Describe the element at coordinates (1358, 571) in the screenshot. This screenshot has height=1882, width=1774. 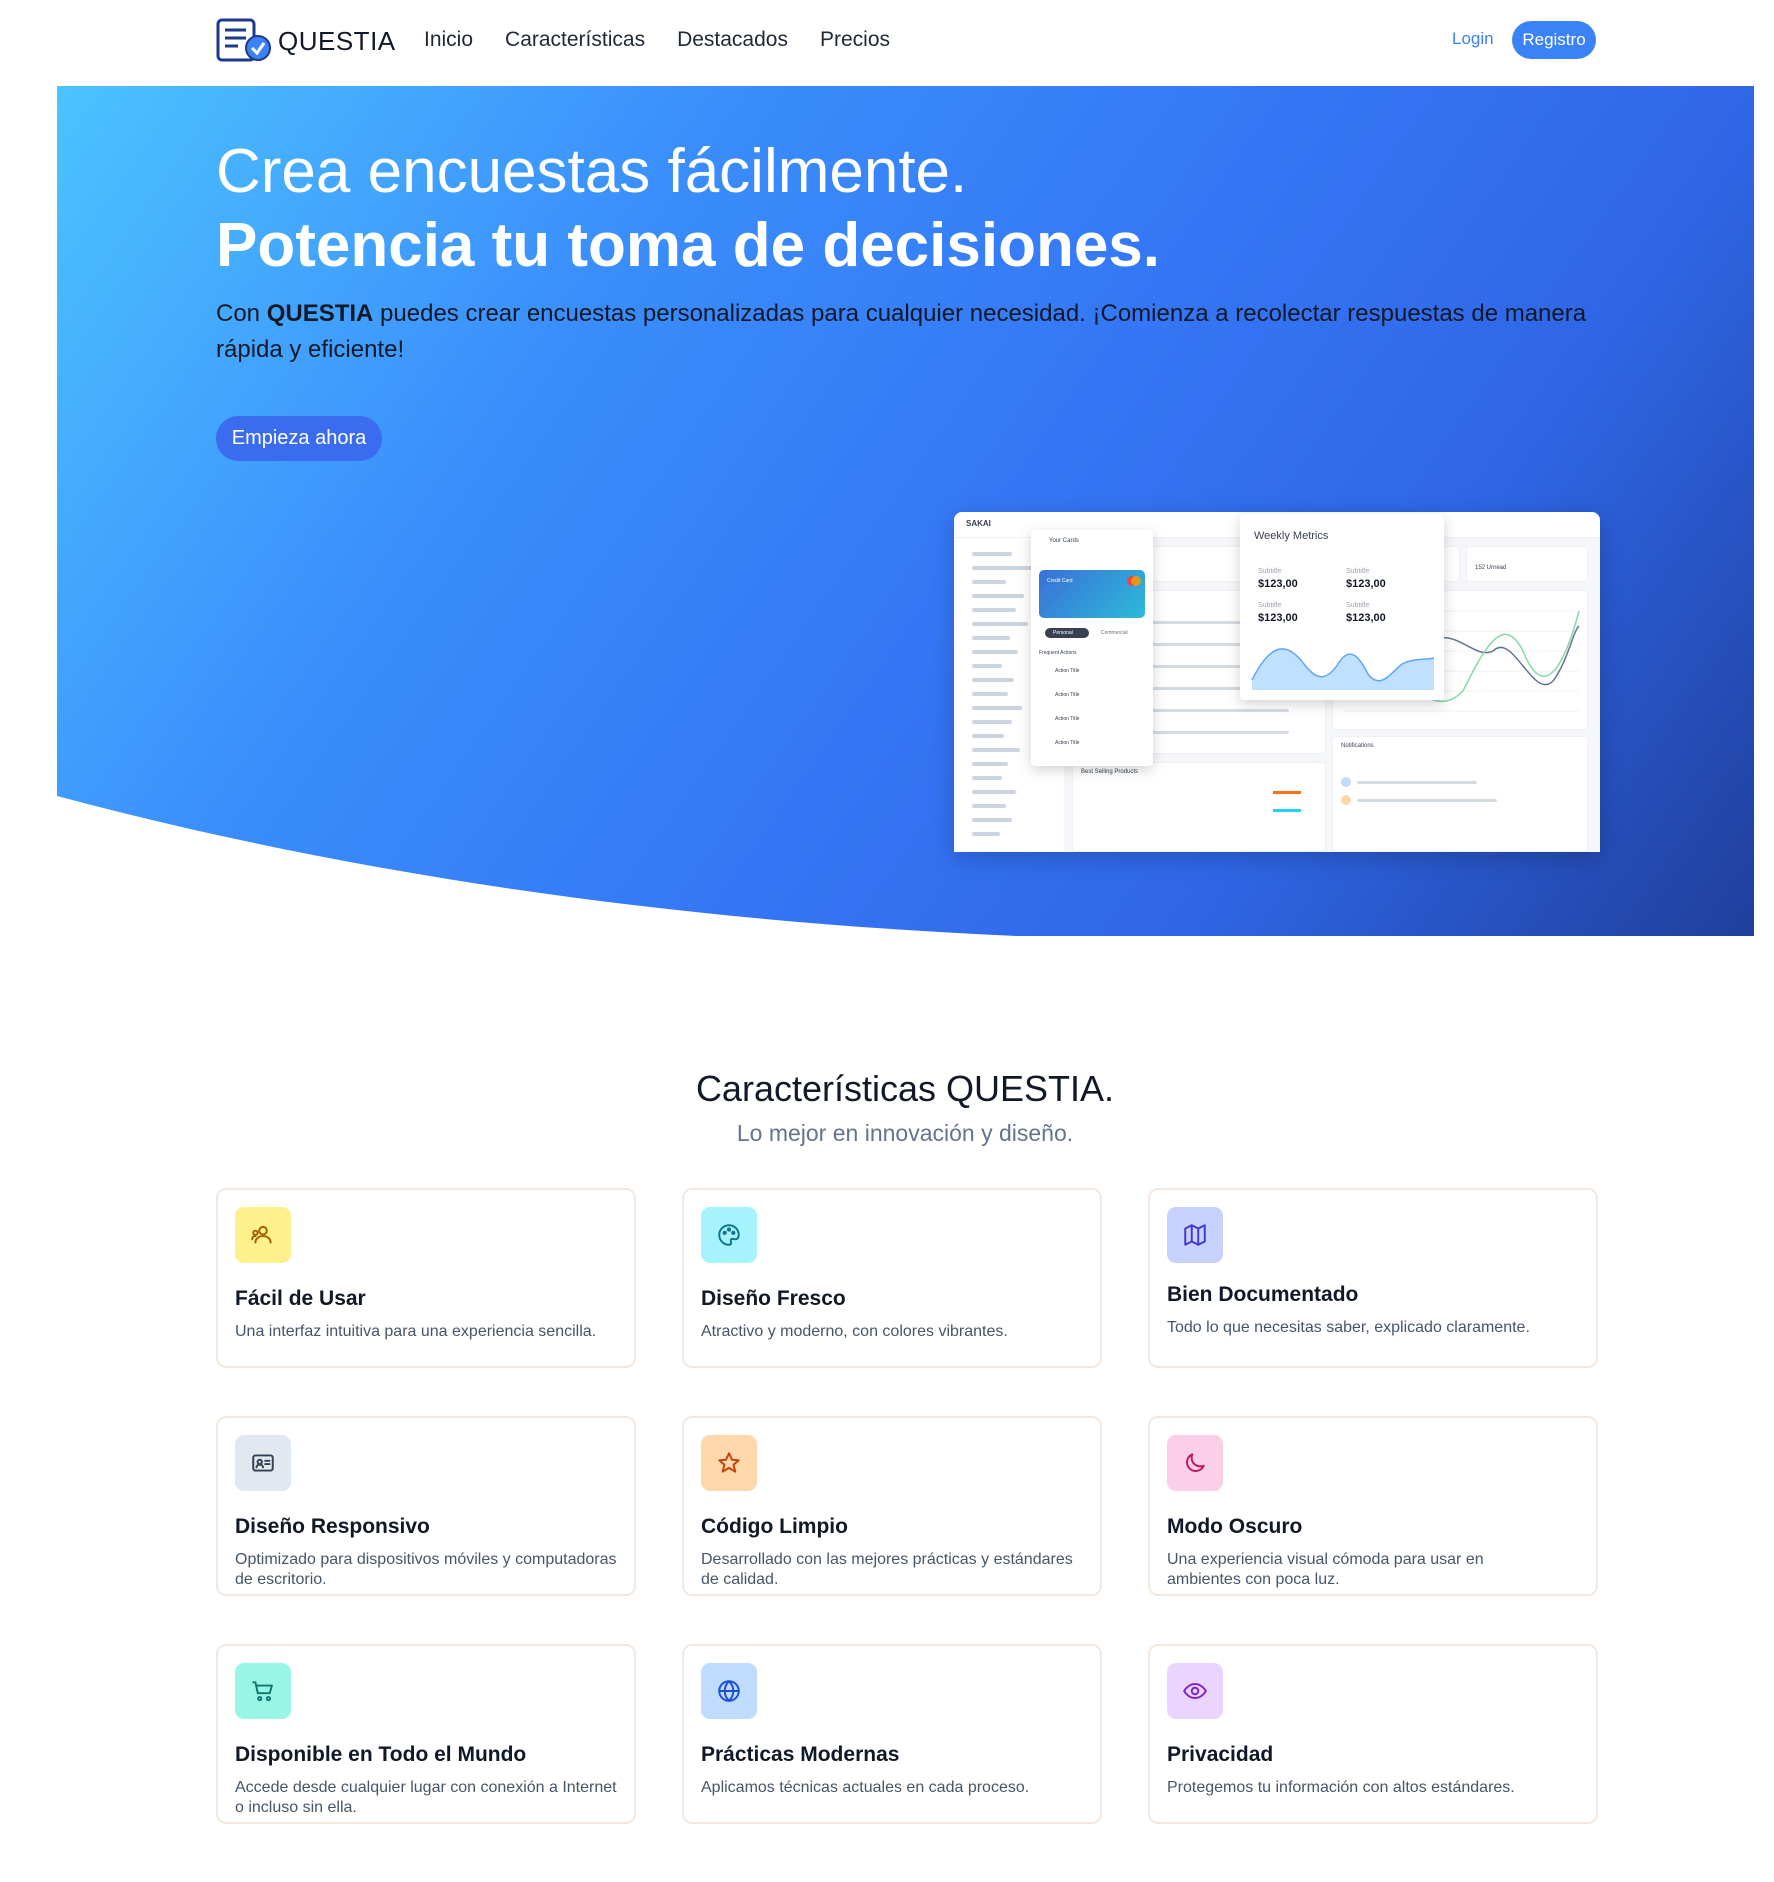
I see `metric-label-2: Subtitle` at that location.